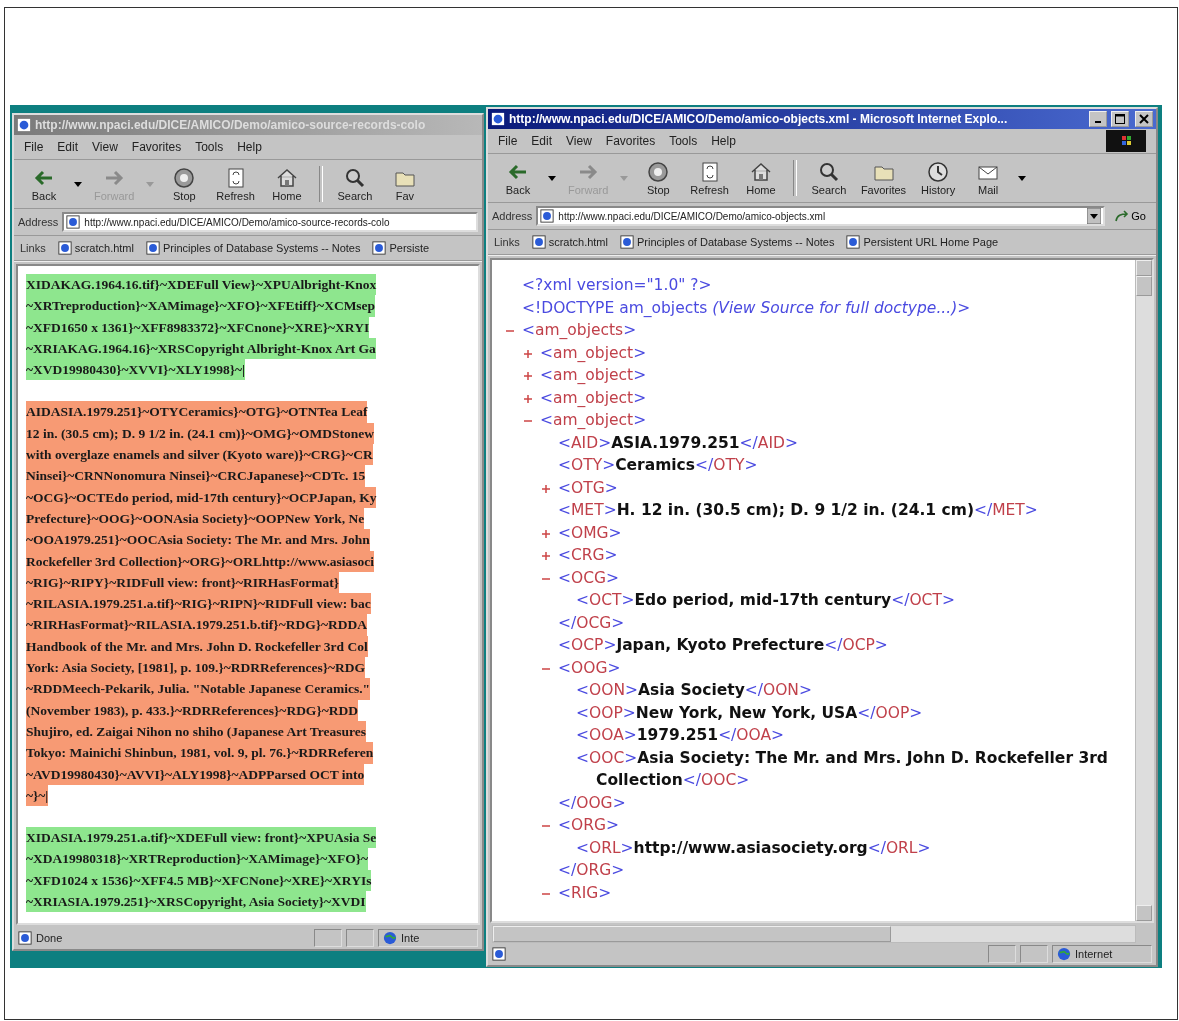  Describe the element at coordinates (723, 645) in the screenshot. I see `xml-element: <OCP>Japan, Kyoto Prefecture</OCP>` at that location.